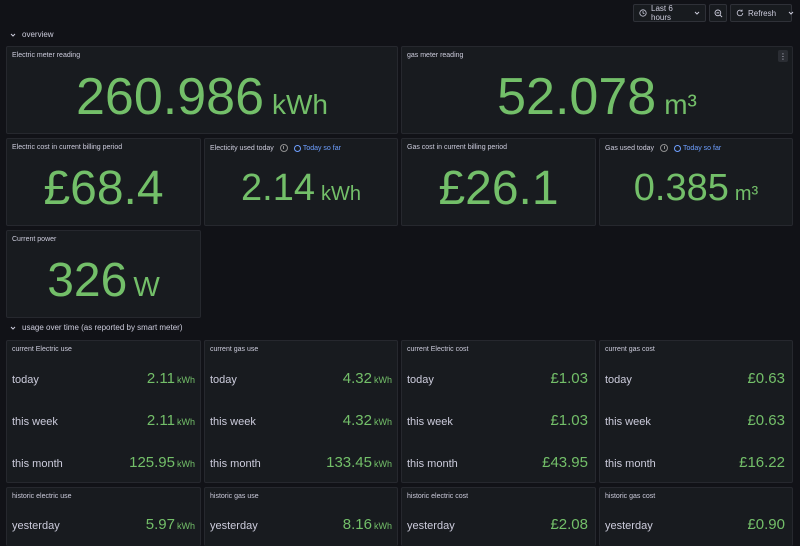 The image size is (800, 546). What do you see at coordinates (565, 462) in the screenshot?
I see `stat-number: £43.95` at bounding box center [565, 462].